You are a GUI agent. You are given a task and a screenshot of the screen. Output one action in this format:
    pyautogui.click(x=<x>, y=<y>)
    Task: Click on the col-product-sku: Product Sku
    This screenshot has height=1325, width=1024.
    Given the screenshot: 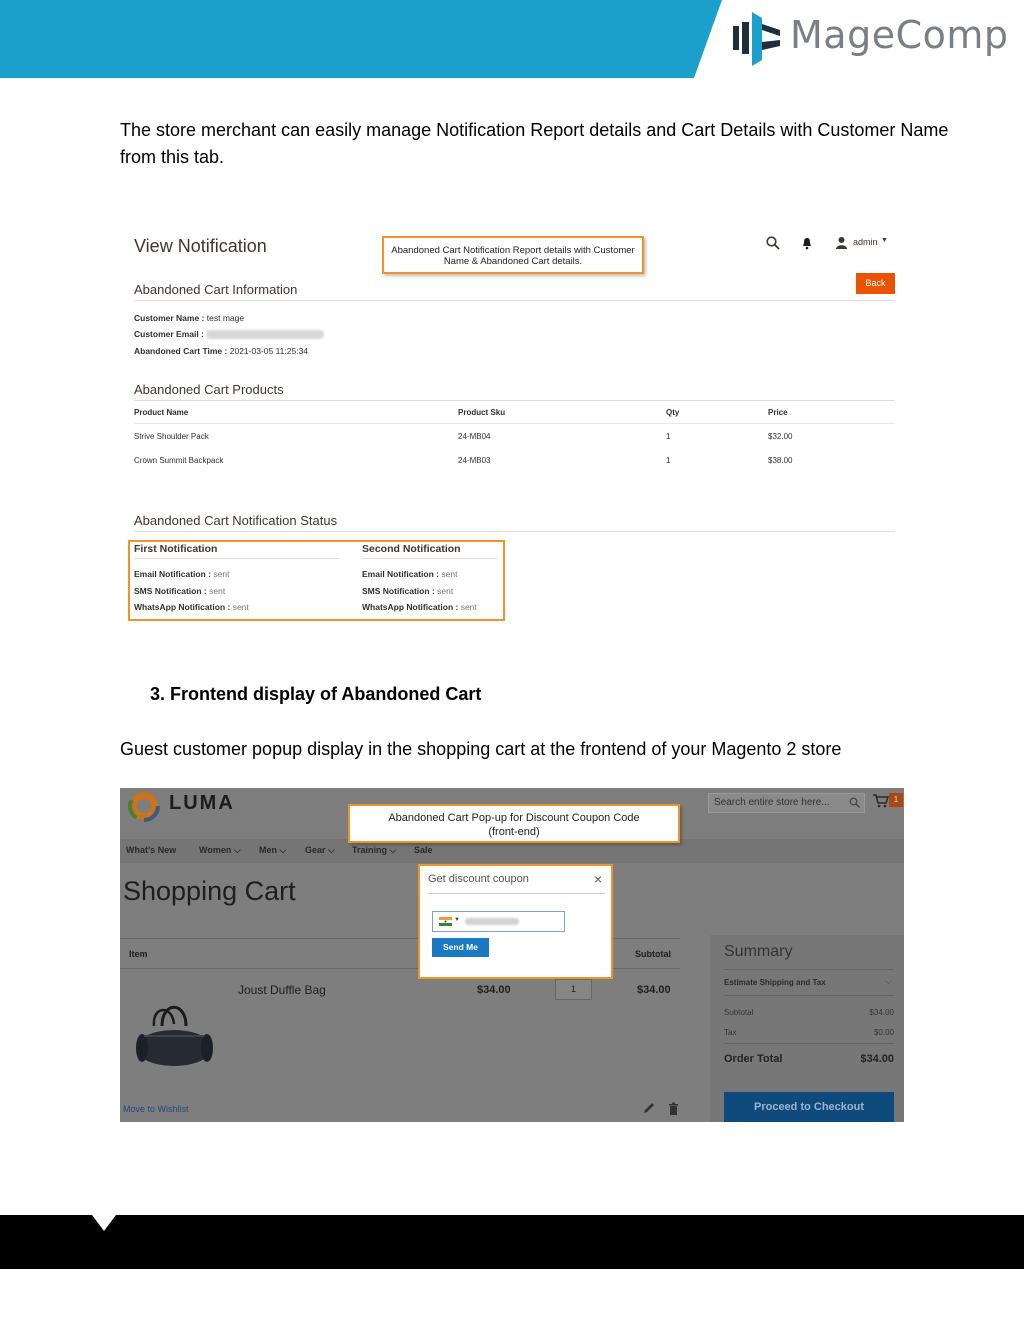 What is the action you would take?
    pyautogui.click(x=482, y=412)
    